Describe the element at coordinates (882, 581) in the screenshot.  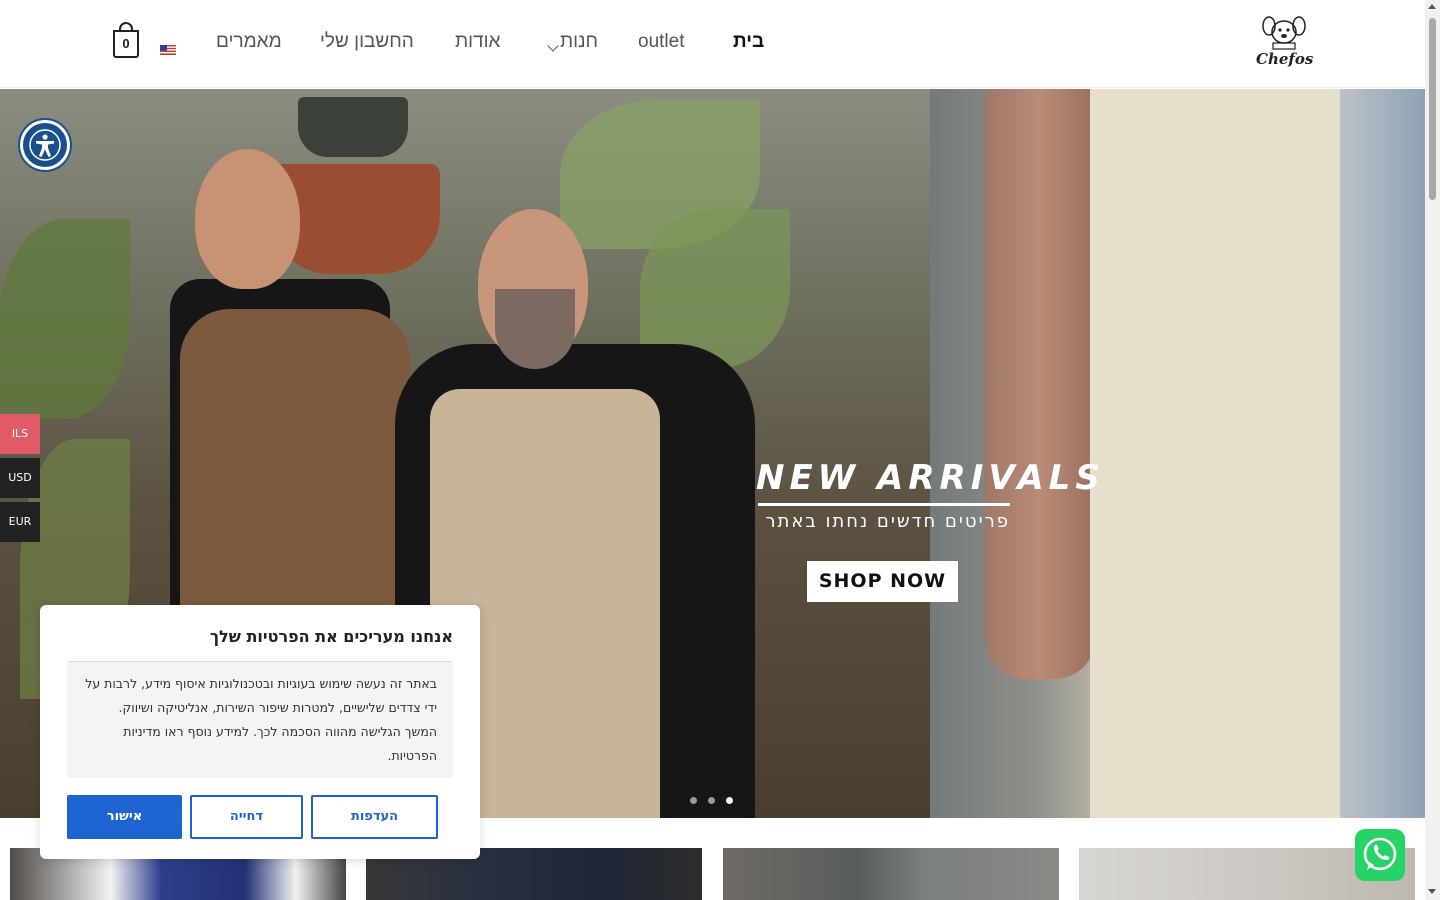
I see `shop-now-button: SHOP NOW` at that location.